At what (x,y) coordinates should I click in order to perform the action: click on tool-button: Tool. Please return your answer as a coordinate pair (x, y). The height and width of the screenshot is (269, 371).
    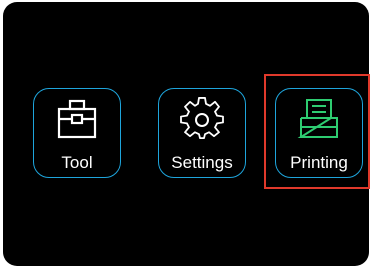
    Looking at the image, I should click on (77, 133).